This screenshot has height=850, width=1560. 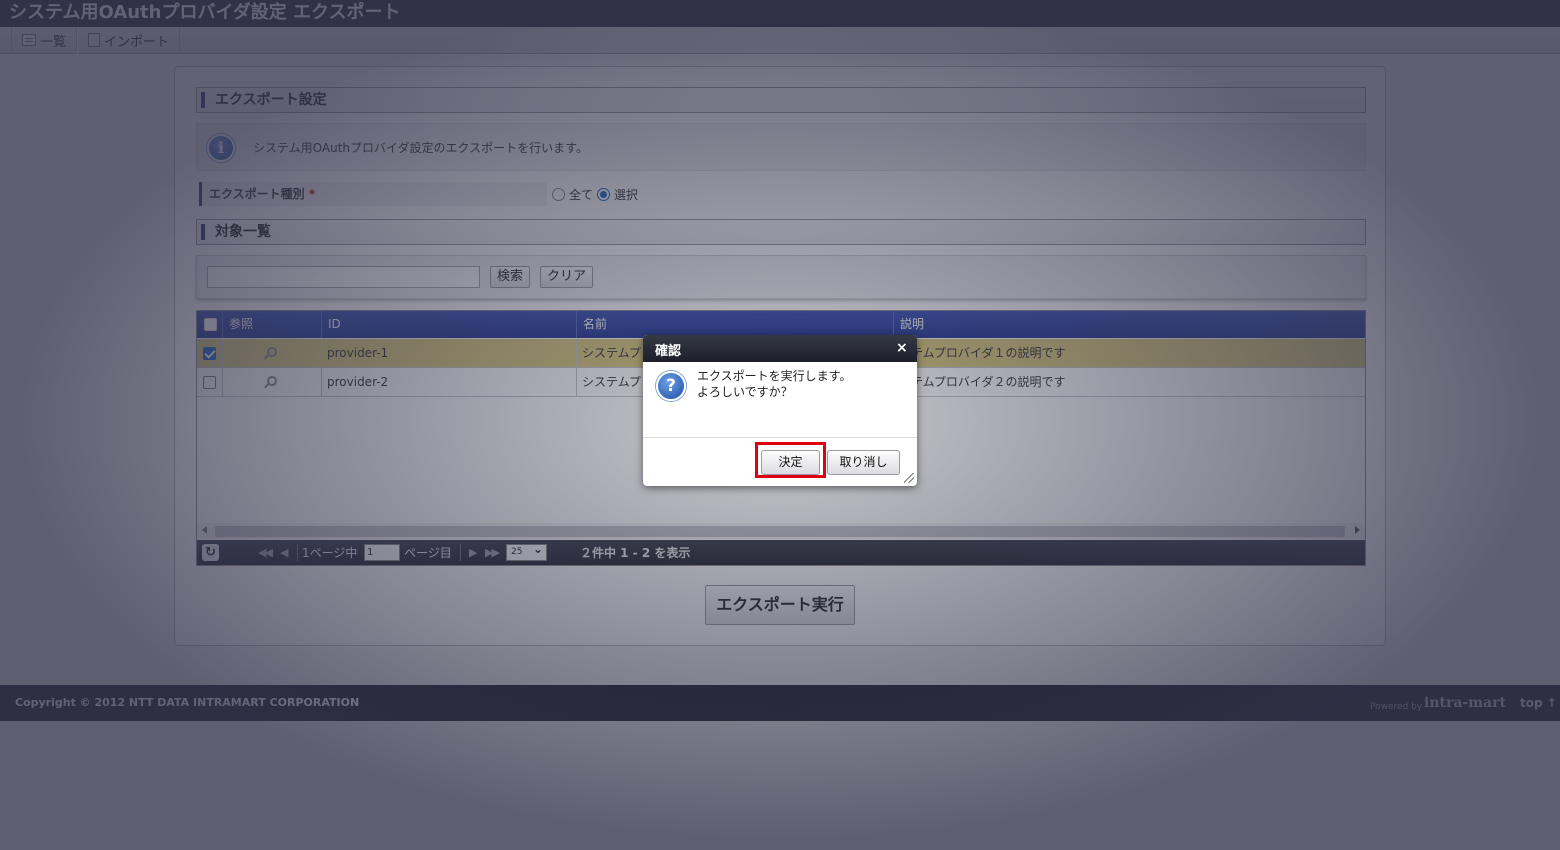 I want to click on select-all-cell, so click(x=210, y=324).